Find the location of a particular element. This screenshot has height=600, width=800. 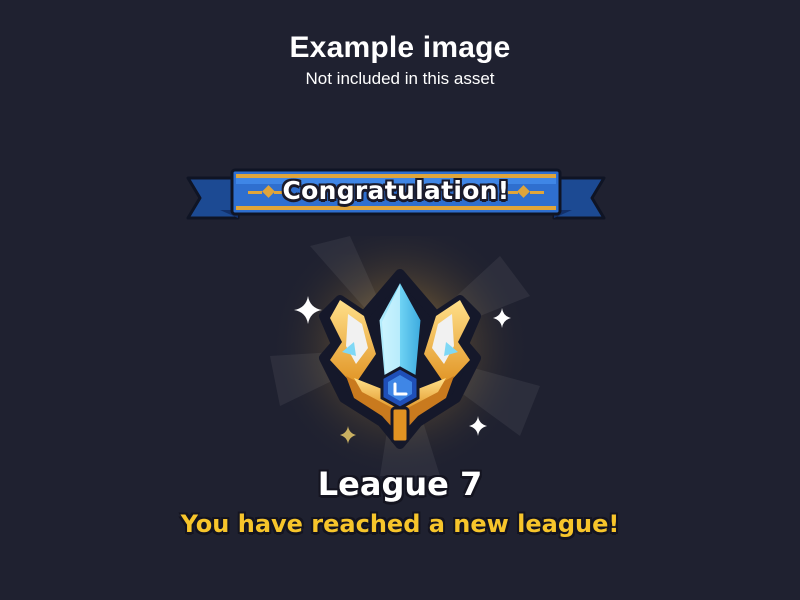

watermark-title: Example image is located at coordinates (400, 47).